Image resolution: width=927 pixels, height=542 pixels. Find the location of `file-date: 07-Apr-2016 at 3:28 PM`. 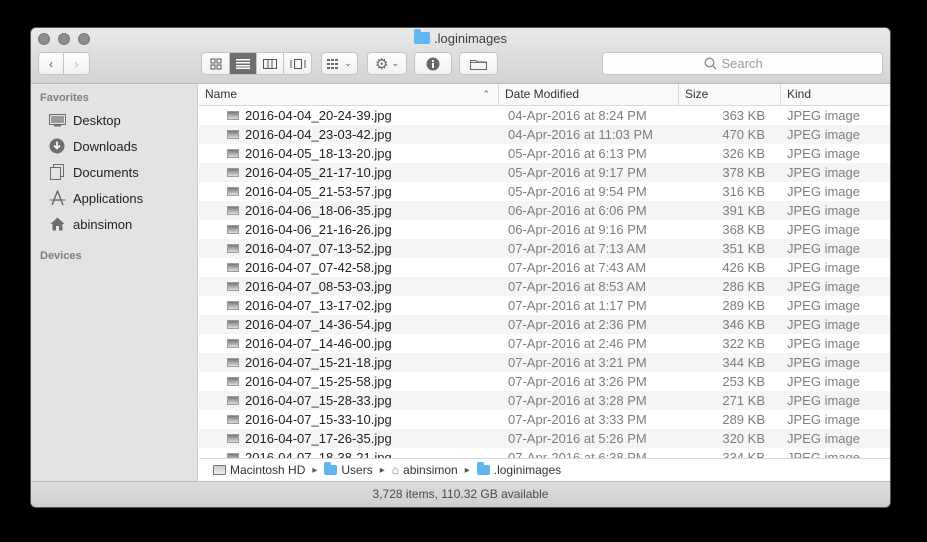

file-date: 07-Apr-2016 at 3:28 PM is located at coordinates (577, 400).